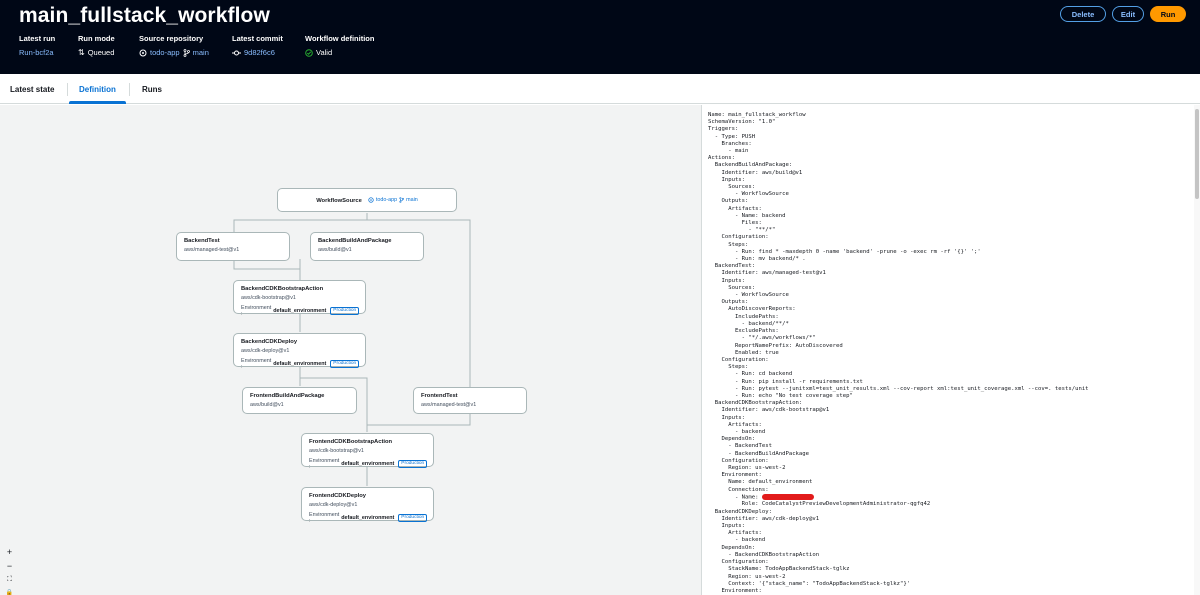  I want to click on source-repository-label: Source repository, so click(171, 38).